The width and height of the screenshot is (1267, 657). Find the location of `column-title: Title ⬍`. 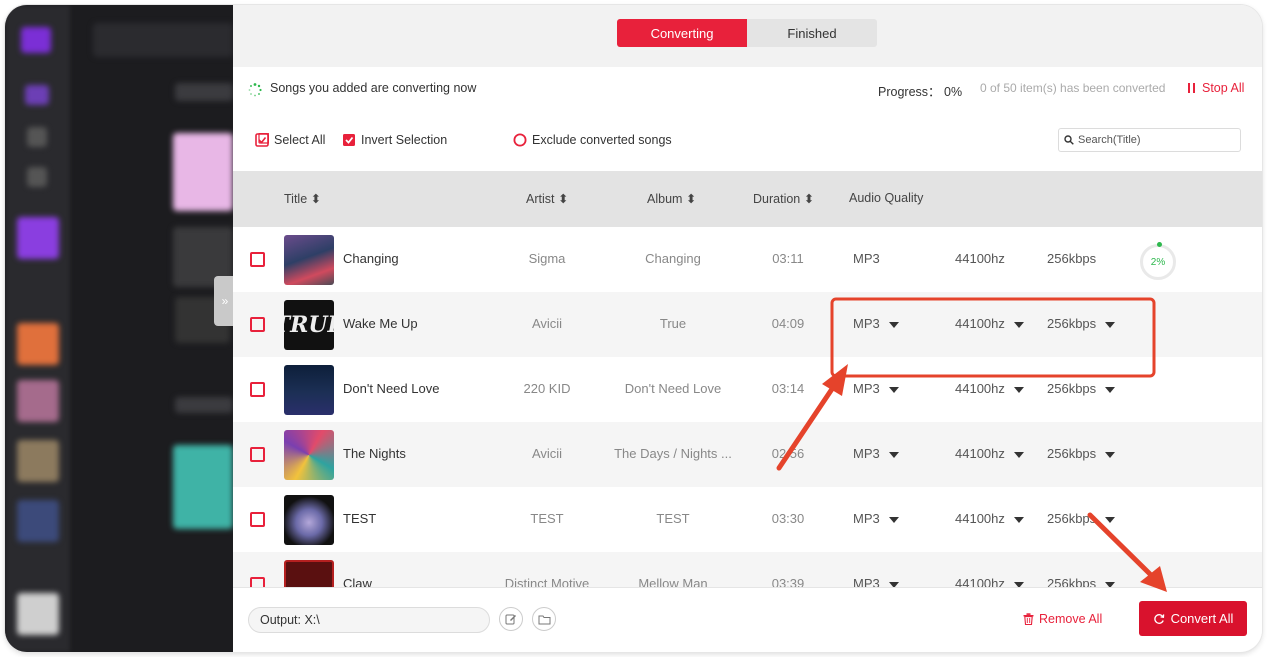

column-title: Title ⬍ is located at coordinates (302, 198).